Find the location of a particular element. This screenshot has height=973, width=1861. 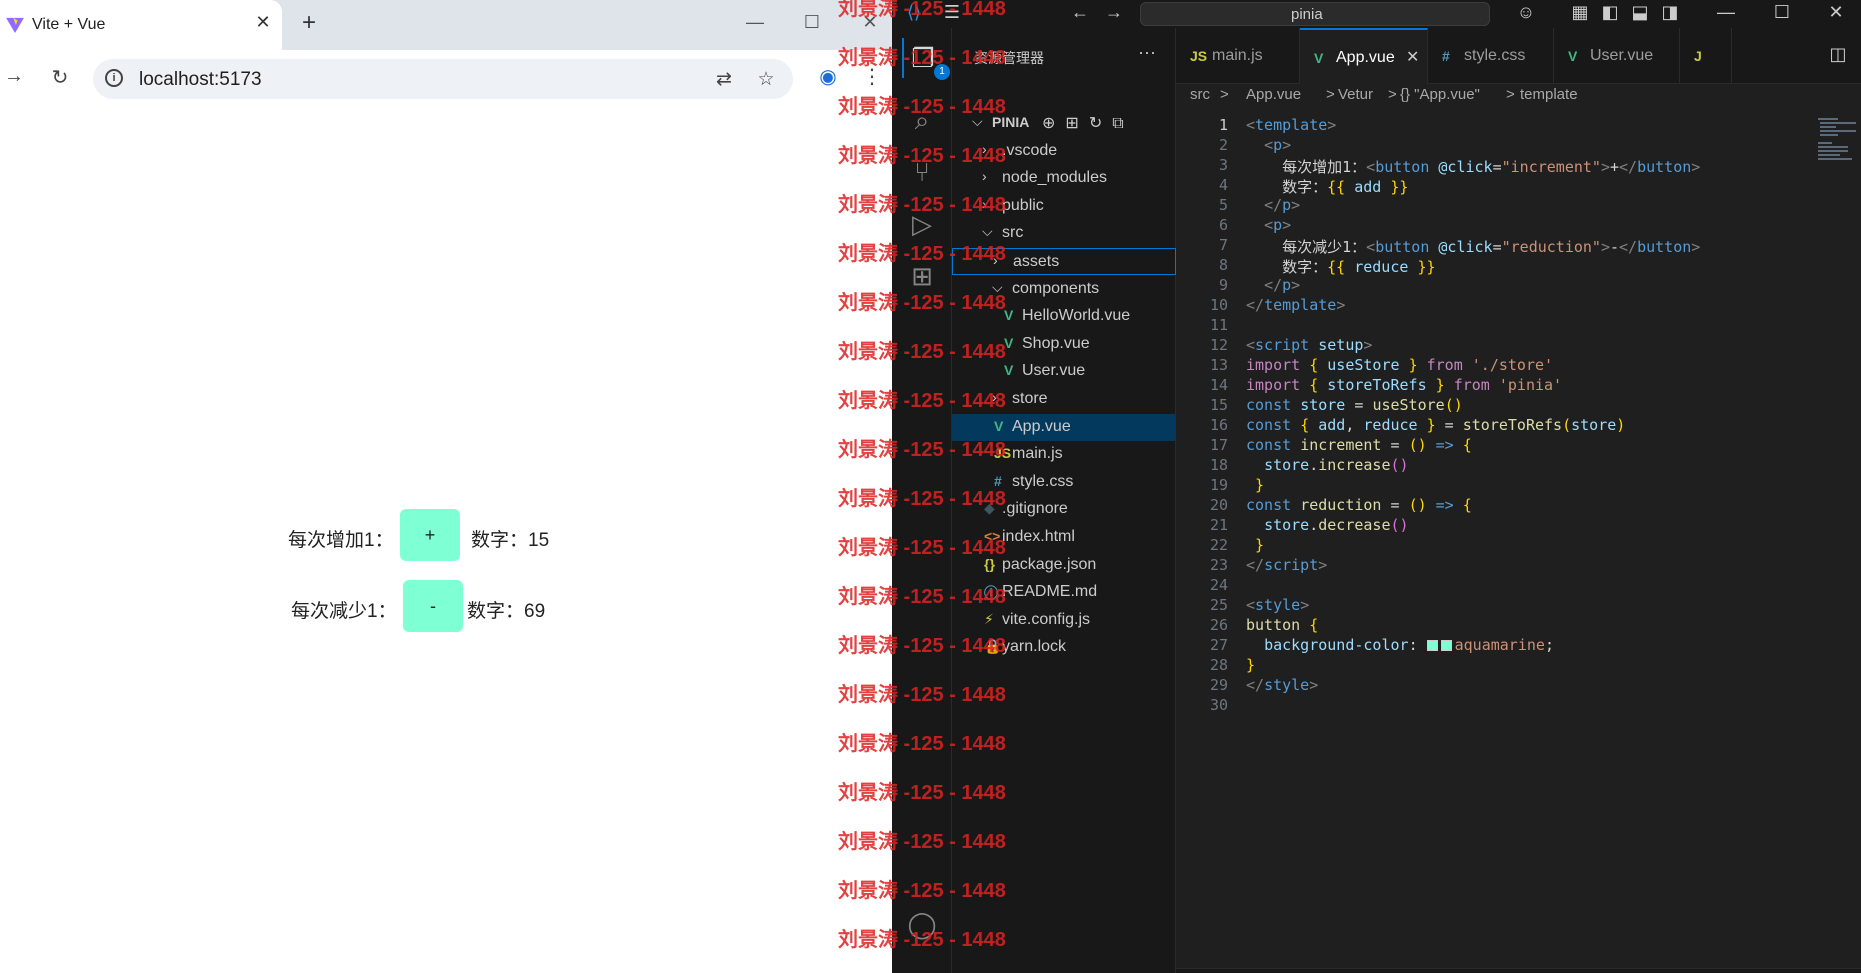

vscode-minimize-button: — is located at coordinates (1726, 12).